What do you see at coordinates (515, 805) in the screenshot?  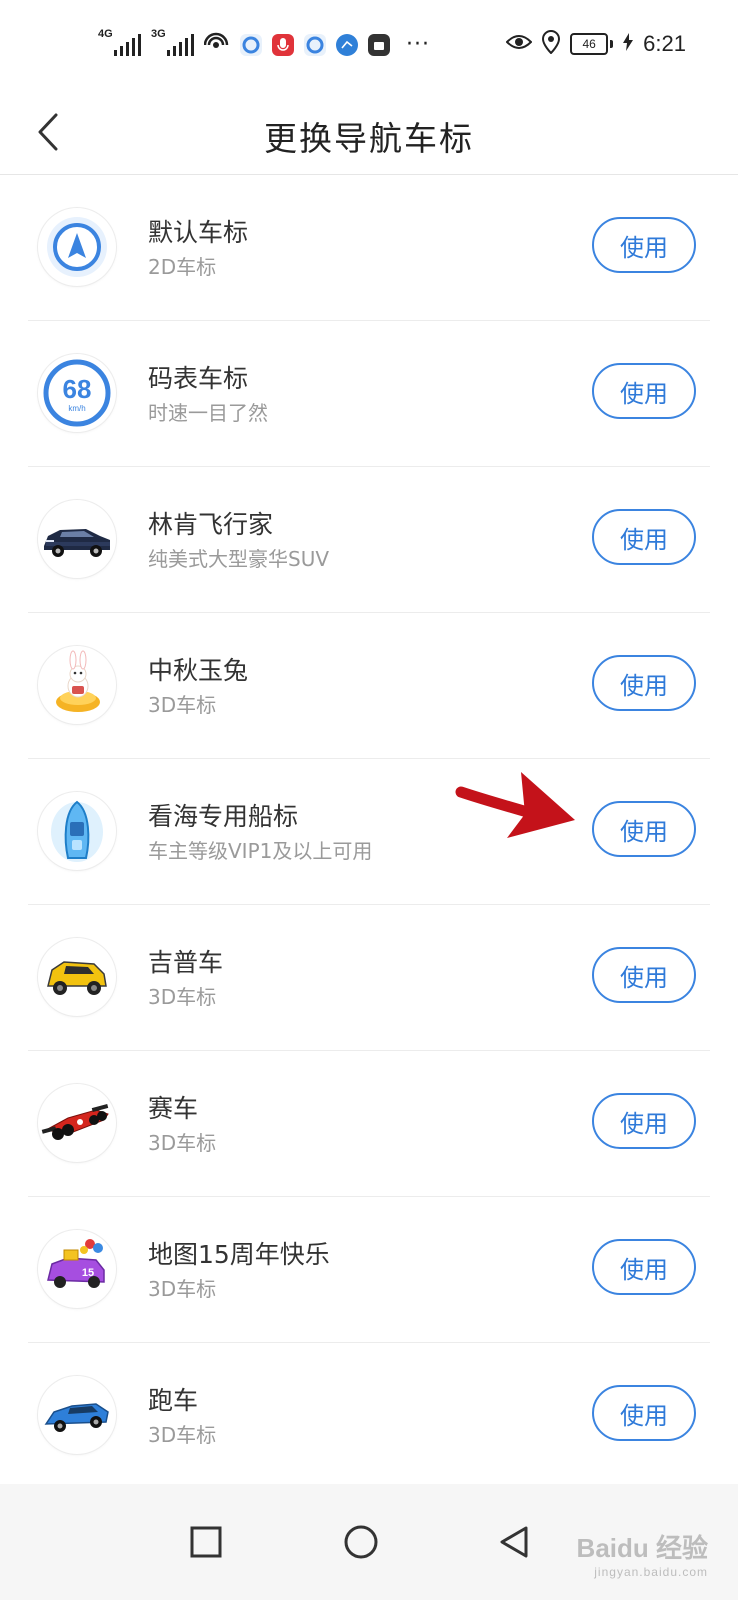 I see `annotation-arrow-icon` at bounding box center [515, 805].